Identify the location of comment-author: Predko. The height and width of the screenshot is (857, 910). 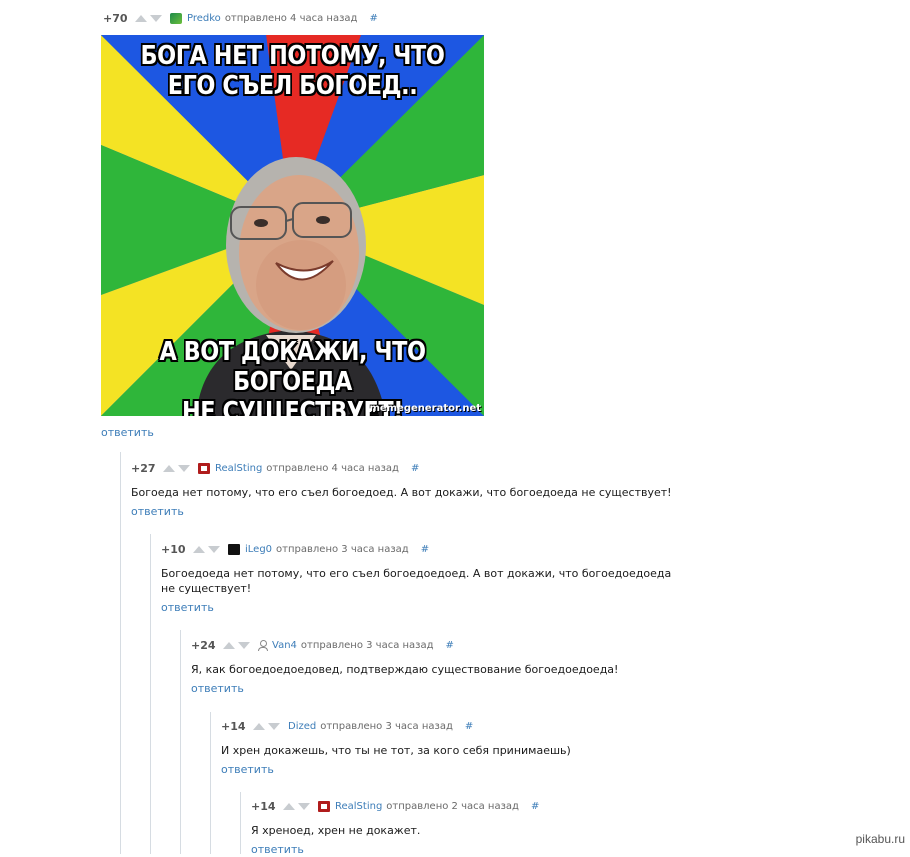
(204, 18).